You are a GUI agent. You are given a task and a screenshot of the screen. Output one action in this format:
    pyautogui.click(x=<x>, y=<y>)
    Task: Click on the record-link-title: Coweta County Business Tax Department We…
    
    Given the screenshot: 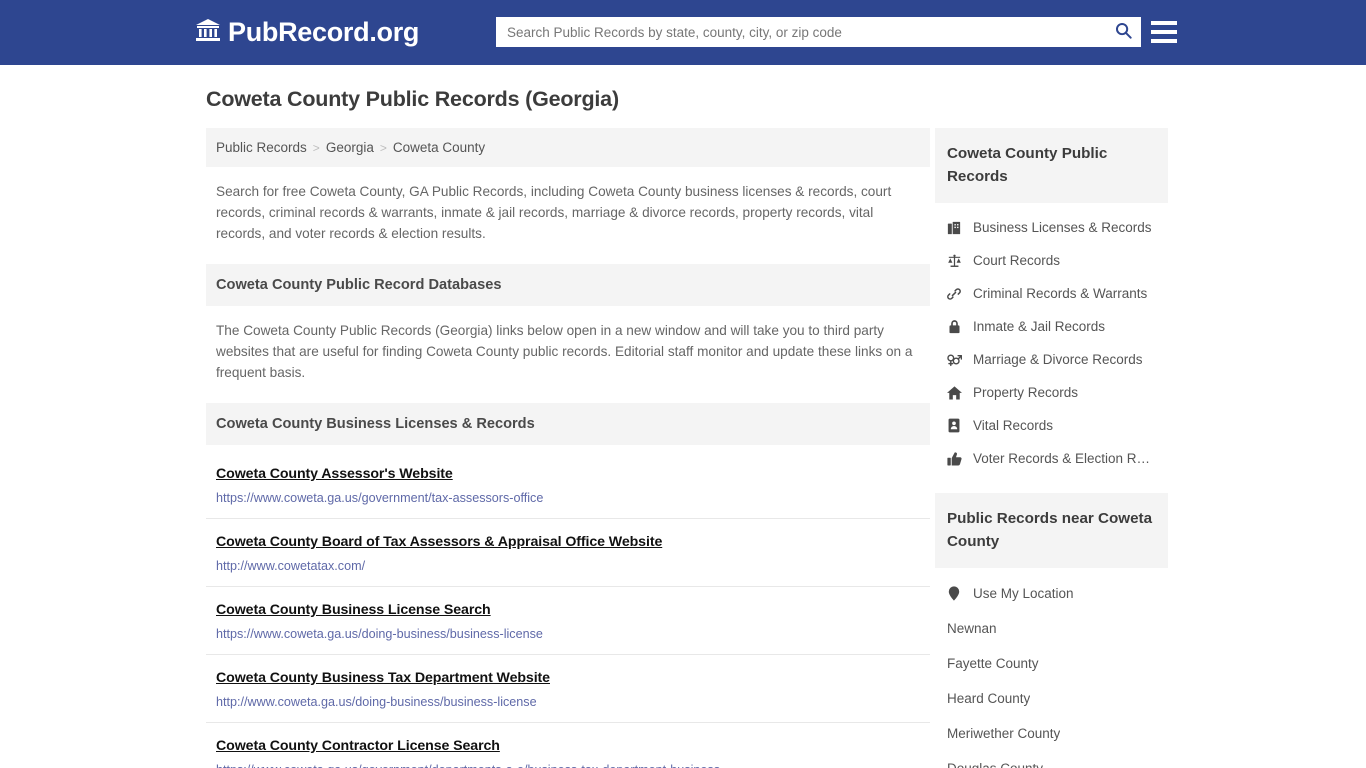 What is the action you would take?
    pyautogui.click(x=383, y=678)
    